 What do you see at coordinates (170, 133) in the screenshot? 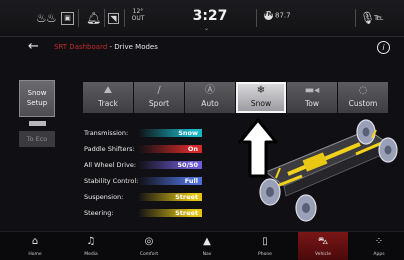
I see `setting-value: Snow` at bounding box center [170, 133].